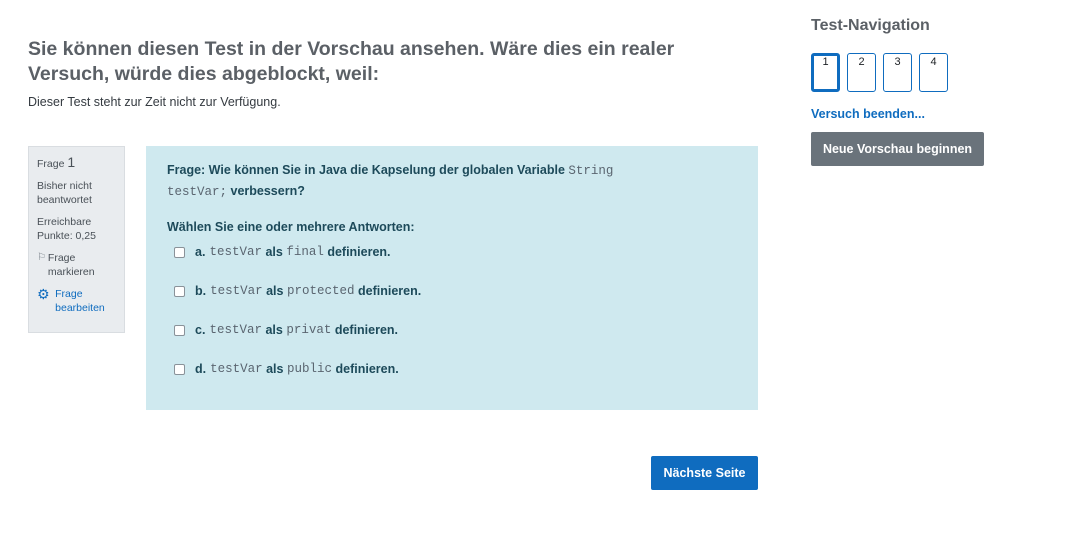 This screenshot has width=1088, height=538. Describe the element at coordinates (291, 227) in the screenshot. I see `answer-prompt: Wählen Sie eine oder mehrere Antworten:` at that location.